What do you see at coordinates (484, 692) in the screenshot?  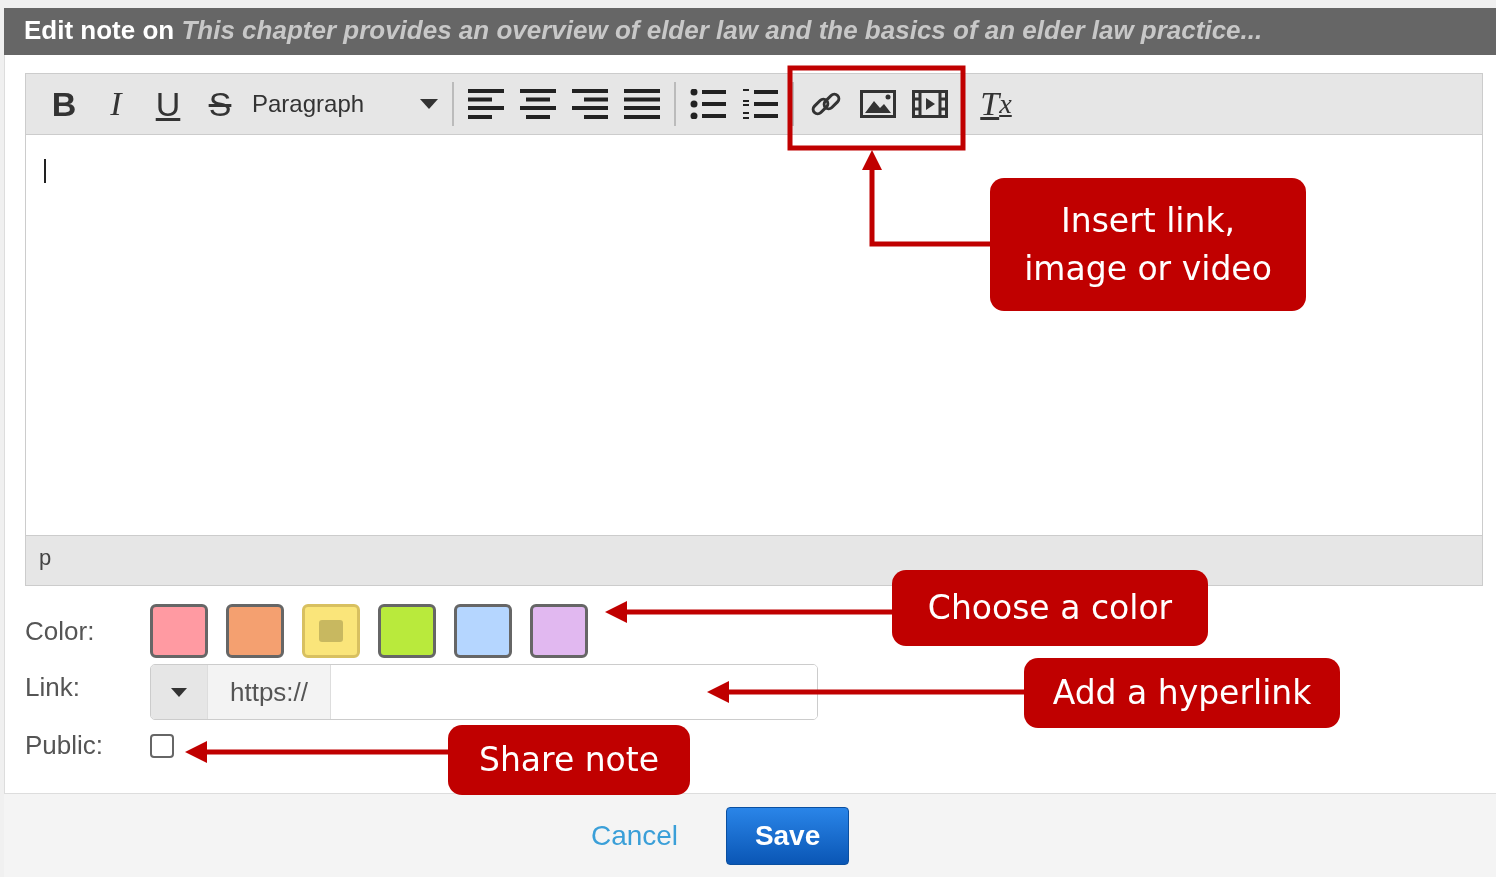 I see `link-field: https://` at bounding box center [484, 692].